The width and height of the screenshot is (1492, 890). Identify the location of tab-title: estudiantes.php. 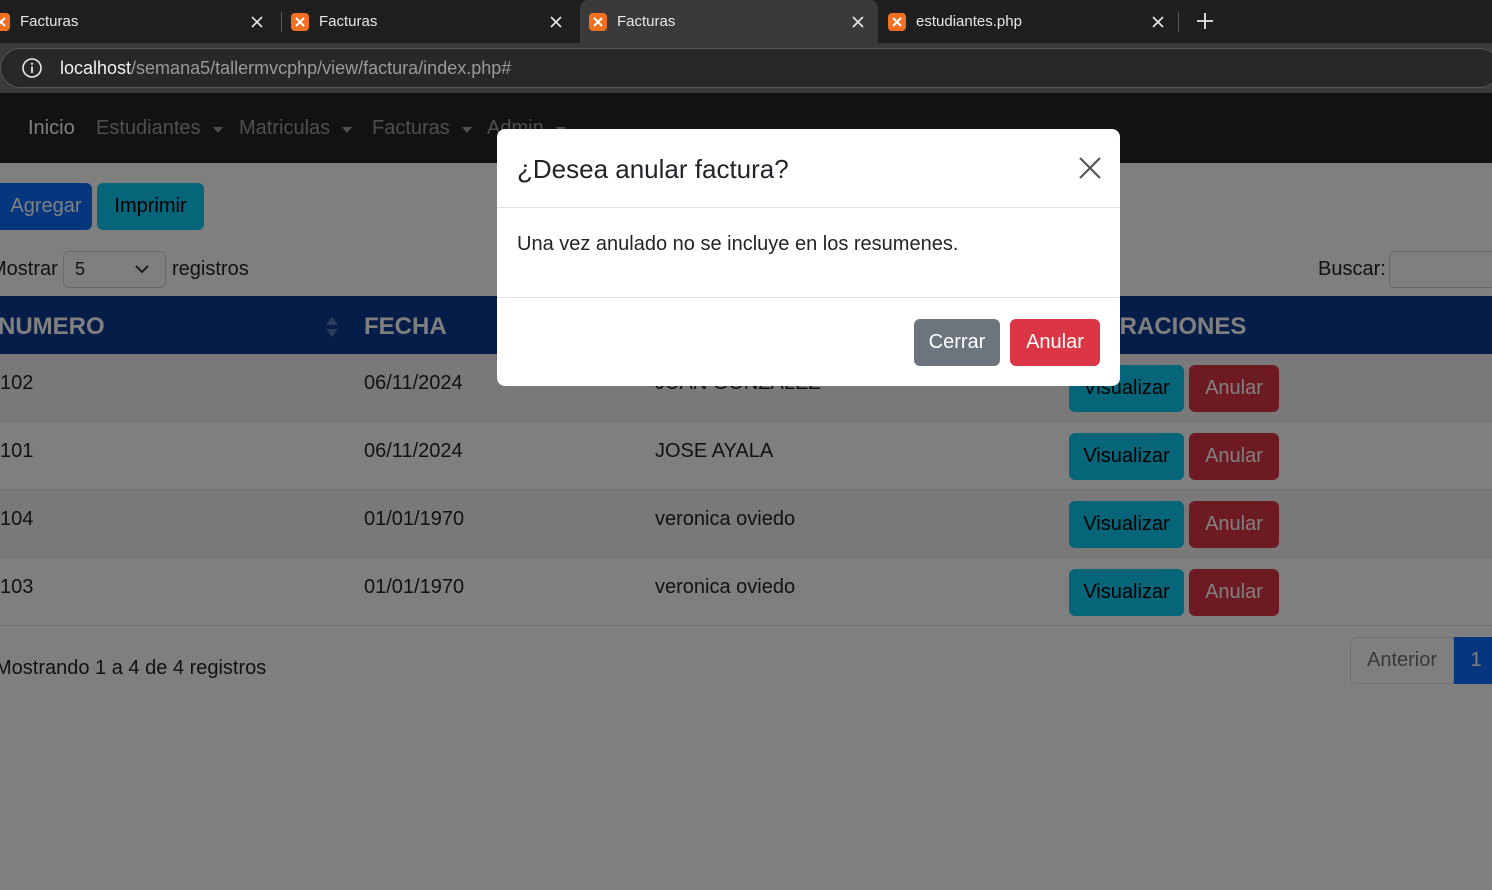
(969, 21).